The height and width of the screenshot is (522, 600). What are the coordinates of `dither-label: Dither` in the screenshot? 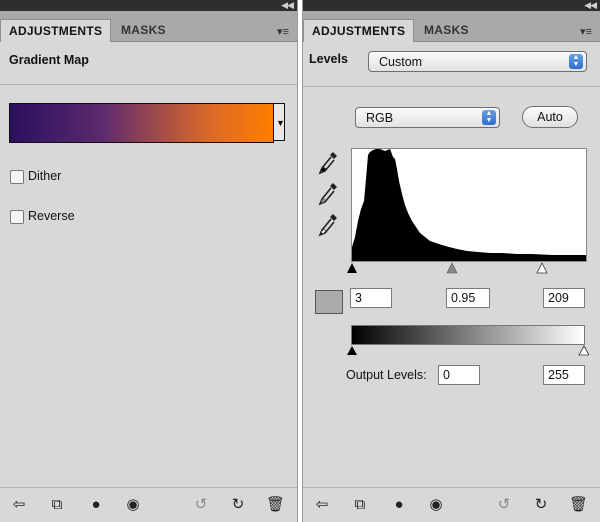 It's located at (45, 176).